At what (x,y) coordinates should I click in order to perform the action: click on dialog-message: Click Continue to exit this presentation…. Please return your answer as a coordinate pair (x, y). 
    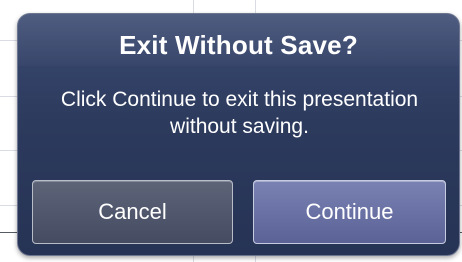
    Looking at the image, I should click on (239, 113).